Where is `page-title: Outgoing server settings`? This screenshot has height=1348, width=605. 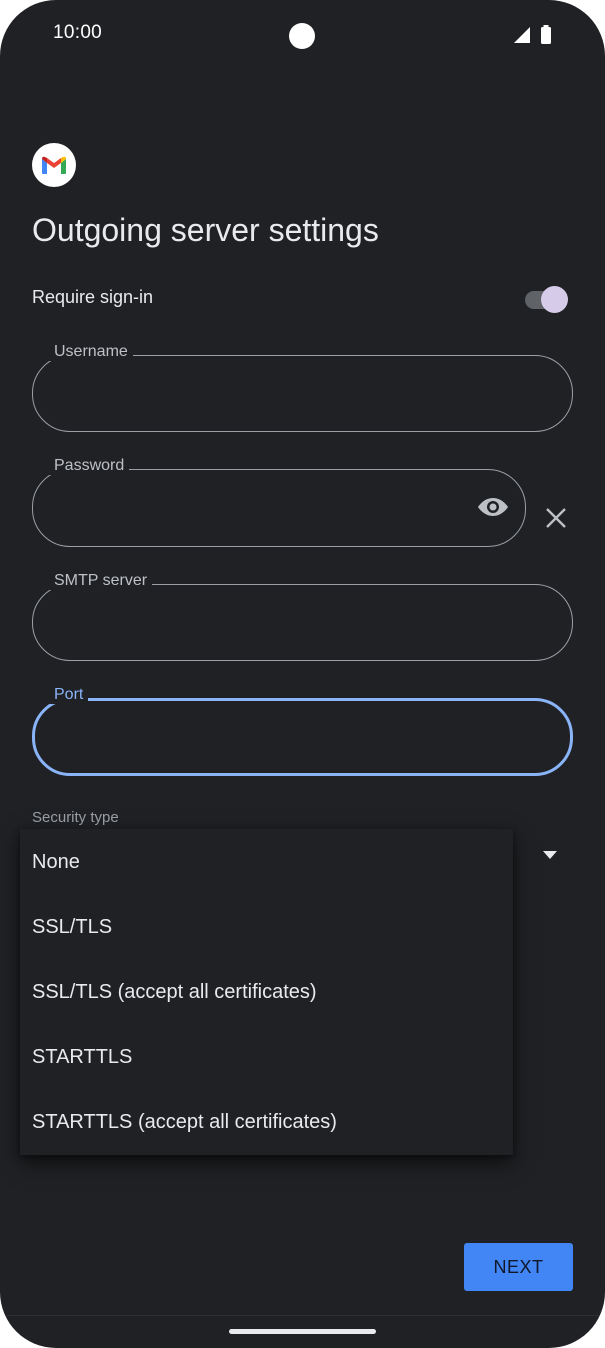 page-title: Outgoing server settings is located at coordinates (205, 230).